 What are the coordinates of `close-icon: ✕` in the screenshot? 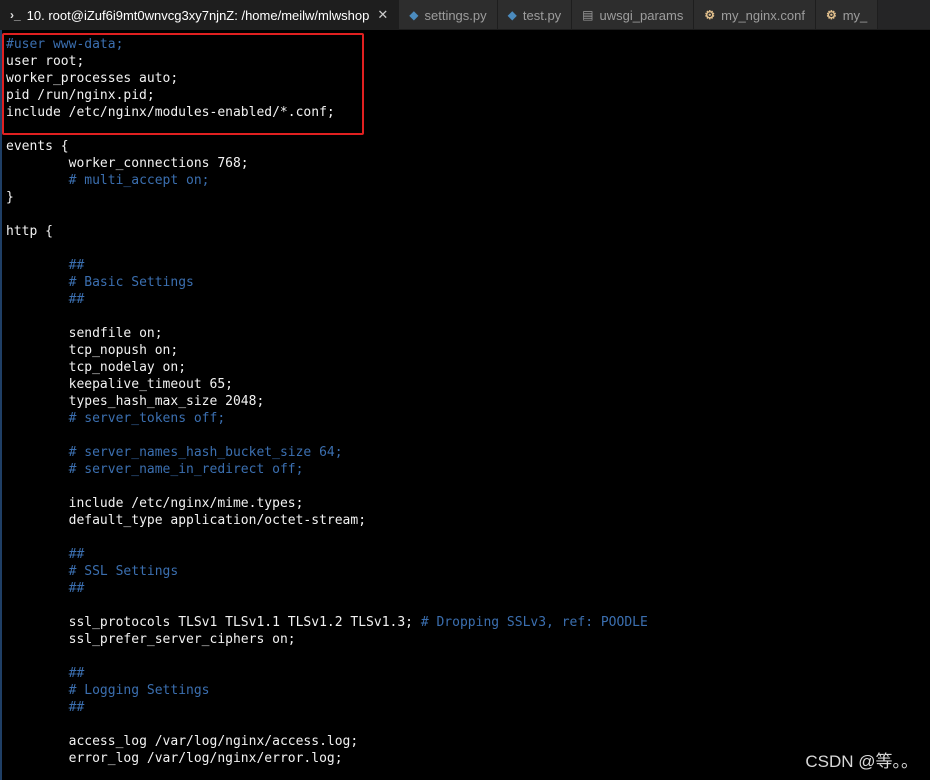 It's located at (382, 15).